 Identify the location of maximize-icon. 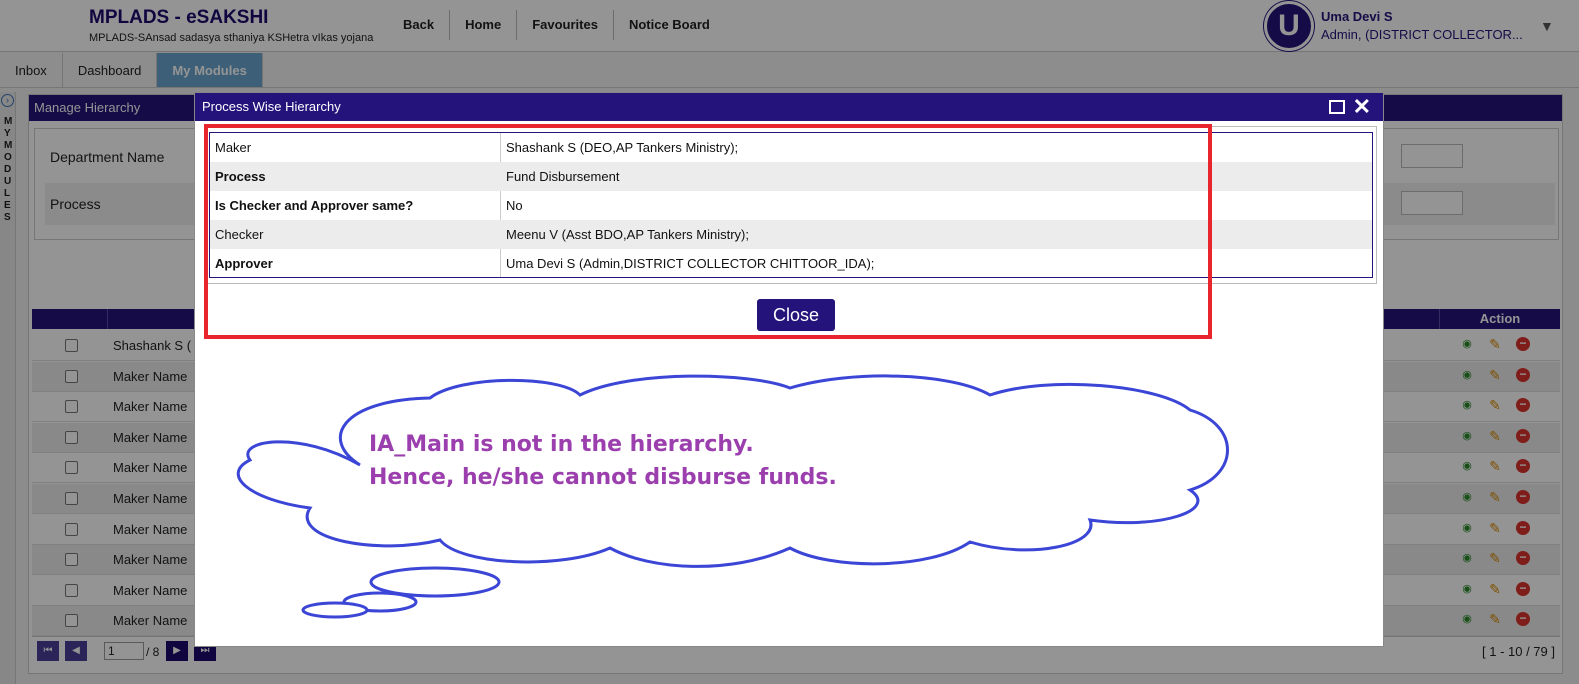
(1337, 107).